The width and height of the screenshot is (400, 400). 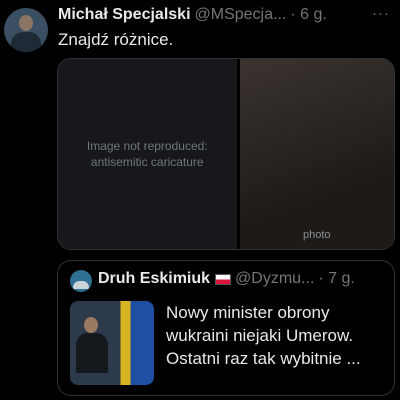 I want to click on avatar-head, so click(x=26, y=23).